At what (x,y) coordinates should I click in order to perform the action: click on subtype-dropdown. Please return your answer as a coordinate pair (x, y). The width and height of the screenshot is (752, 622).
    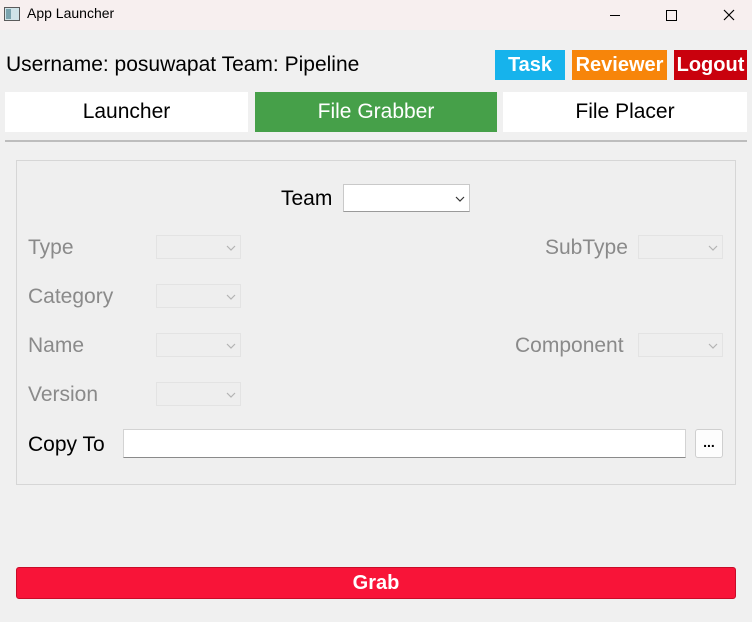
    Looking at the image, I should click on (680, 247).